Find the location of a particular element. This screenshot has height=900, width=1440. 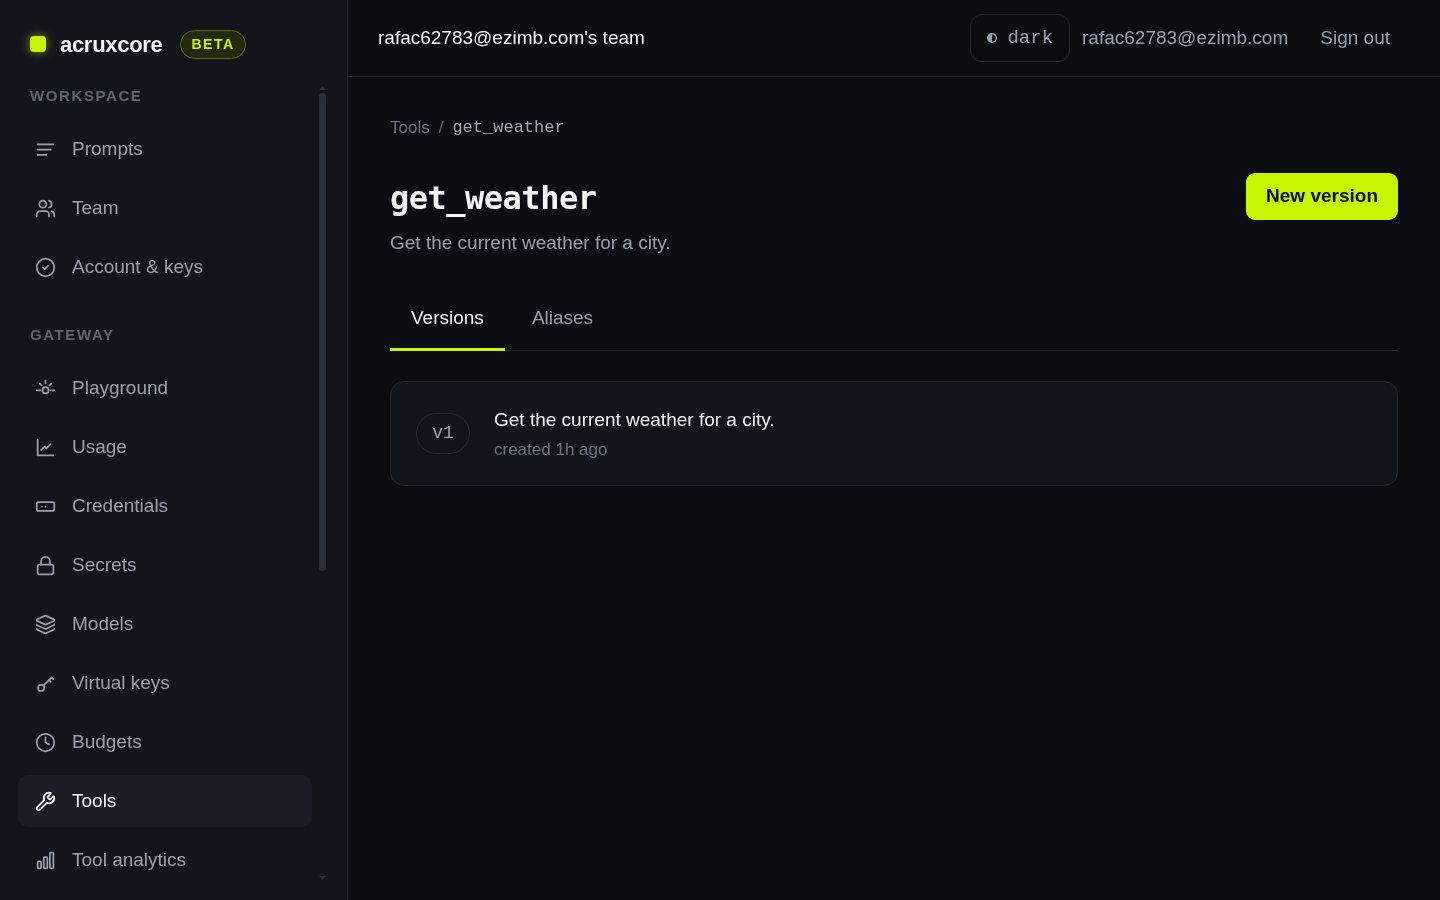

half-circle-icon is located at coordinates (992, 38).